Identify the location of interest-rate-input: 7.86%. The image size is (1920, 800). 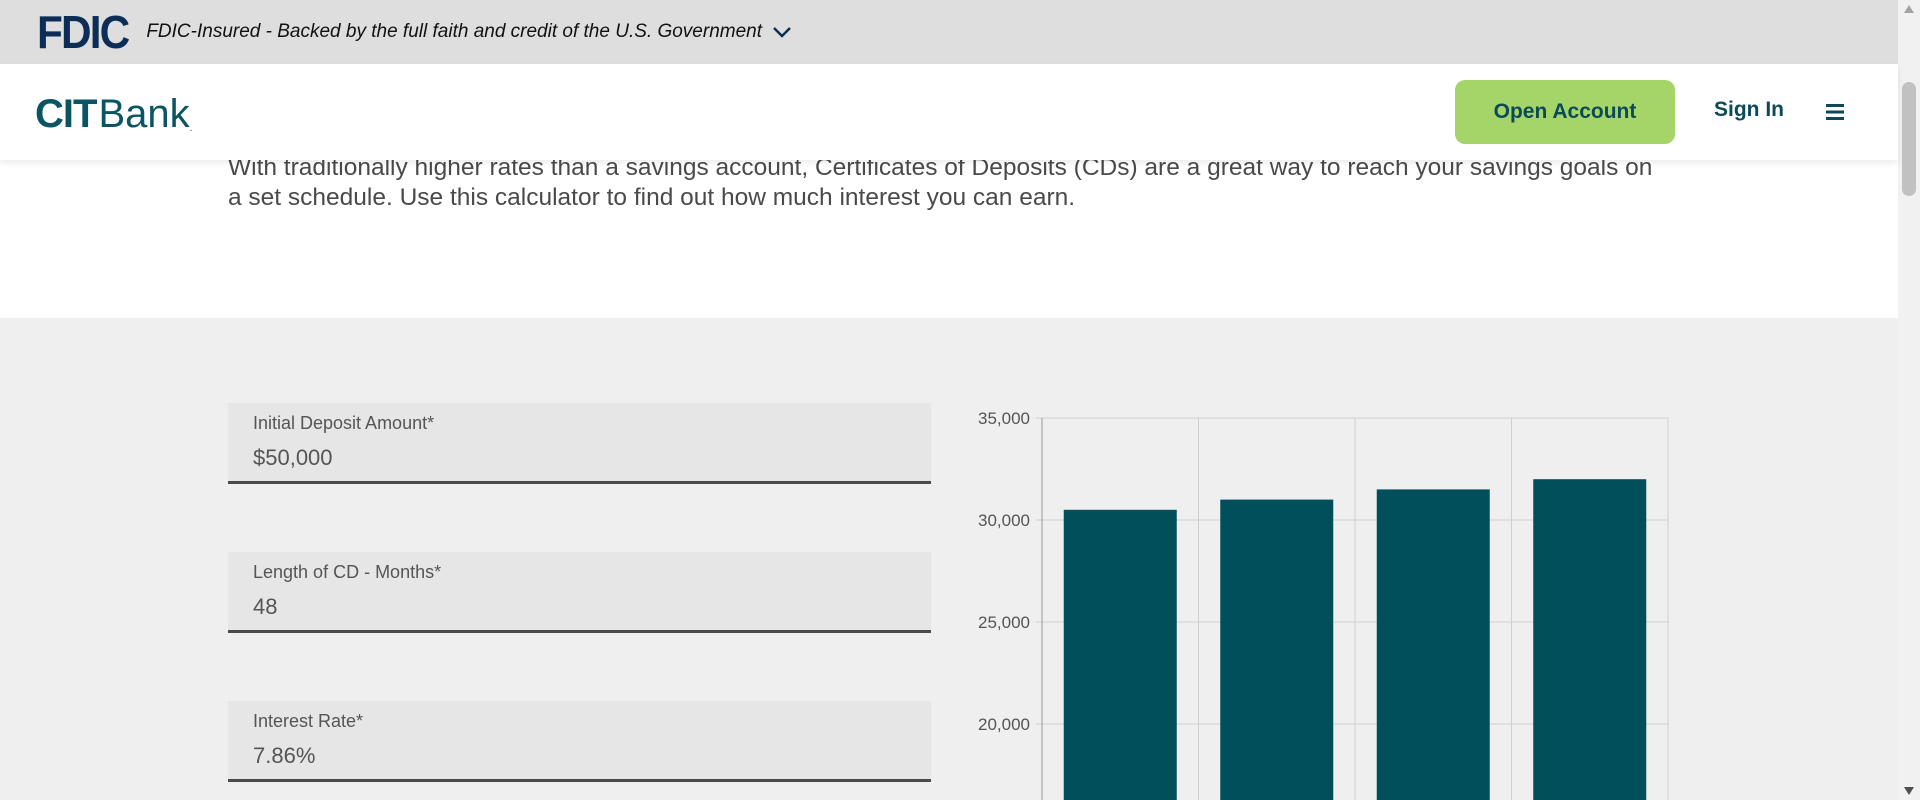
(284, 756).